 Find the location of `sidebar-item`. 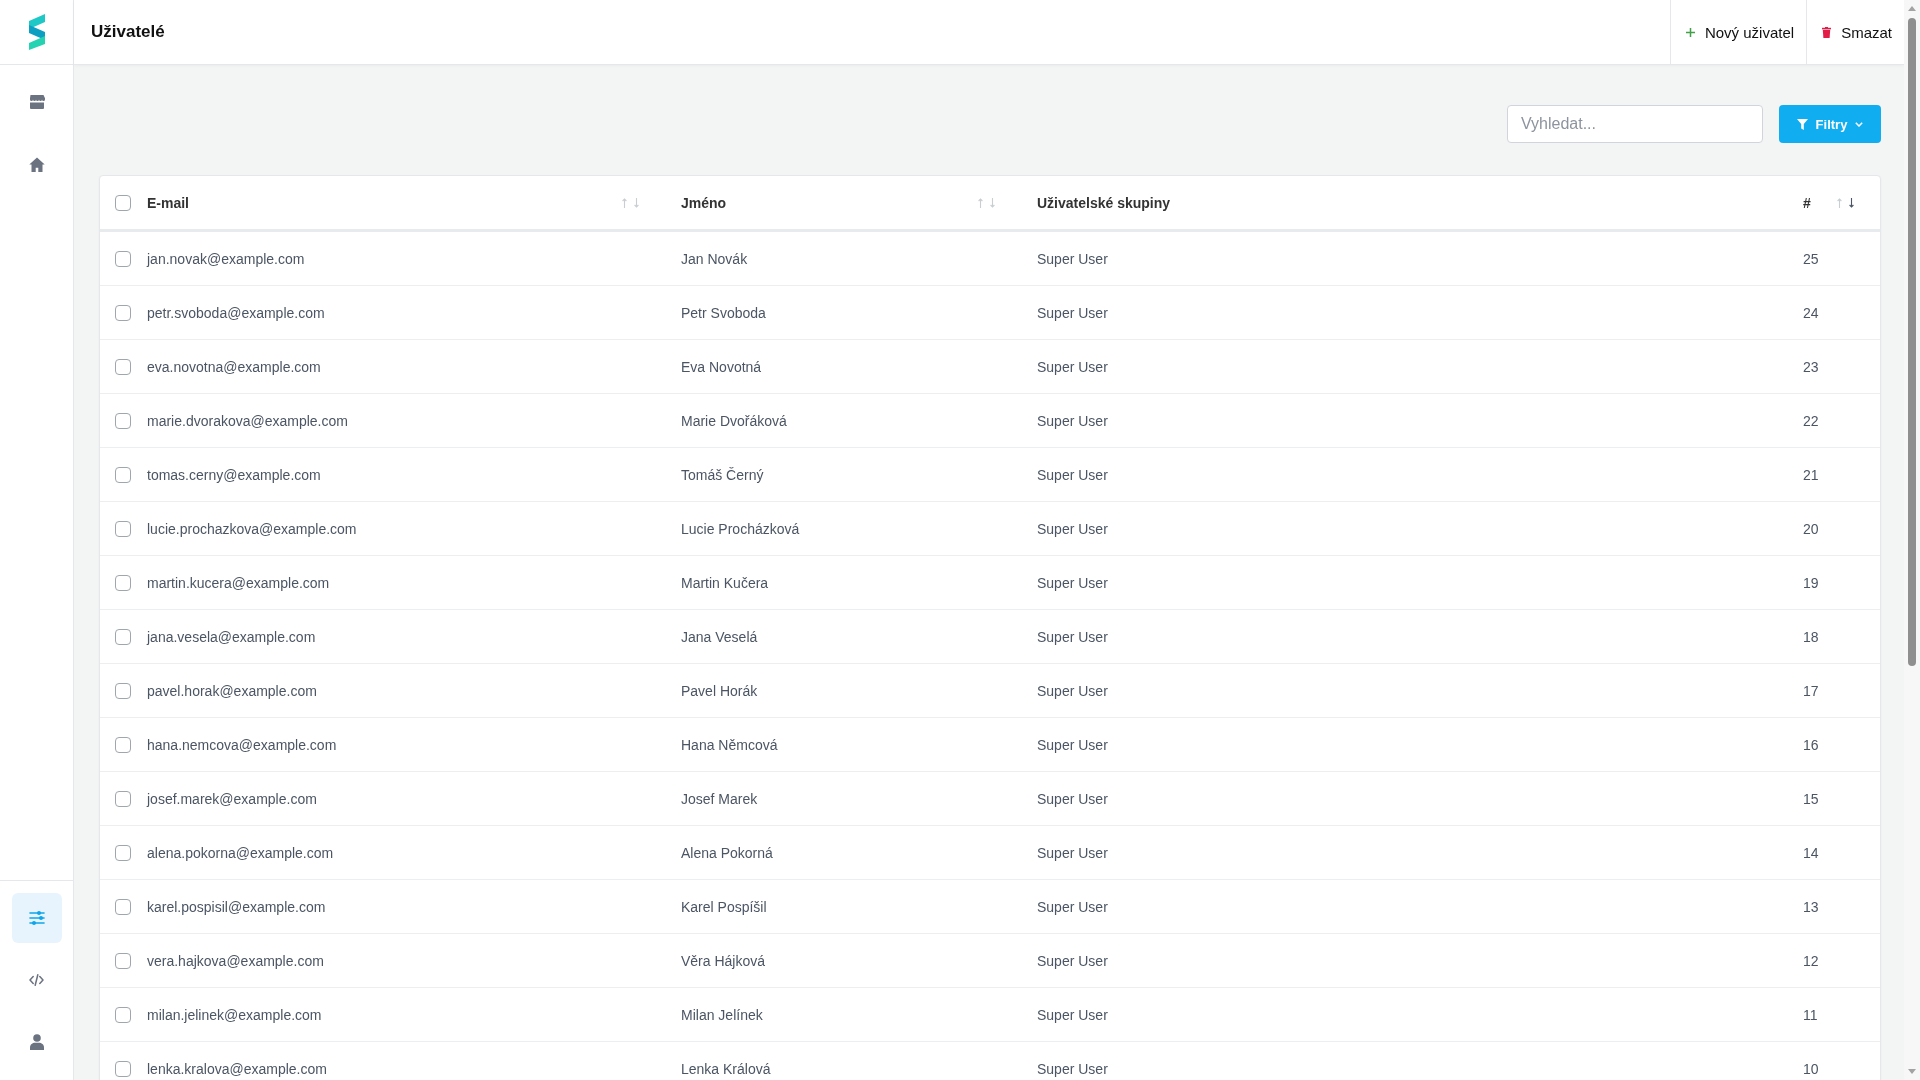

sidebar-item is located at coordinates (36, 918).